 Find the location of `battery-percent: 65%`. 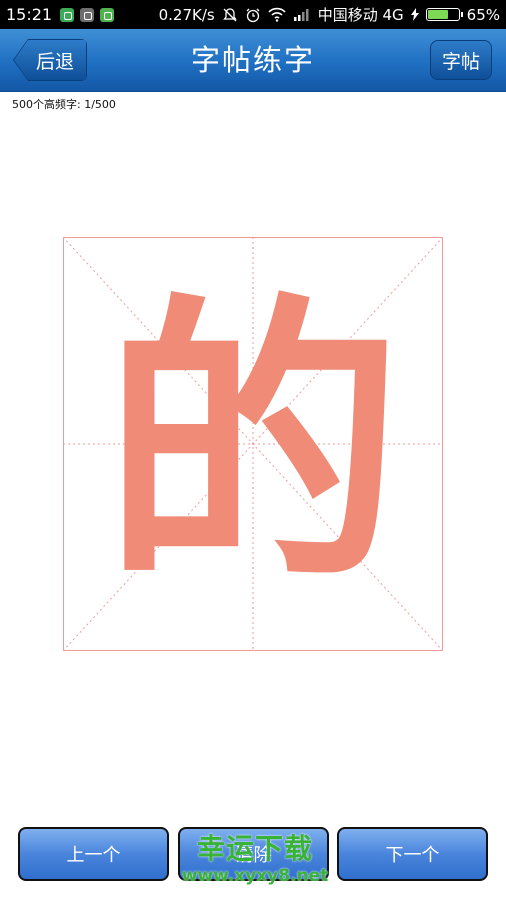

battery-percent: 65% is located at coordinates (483, 14).